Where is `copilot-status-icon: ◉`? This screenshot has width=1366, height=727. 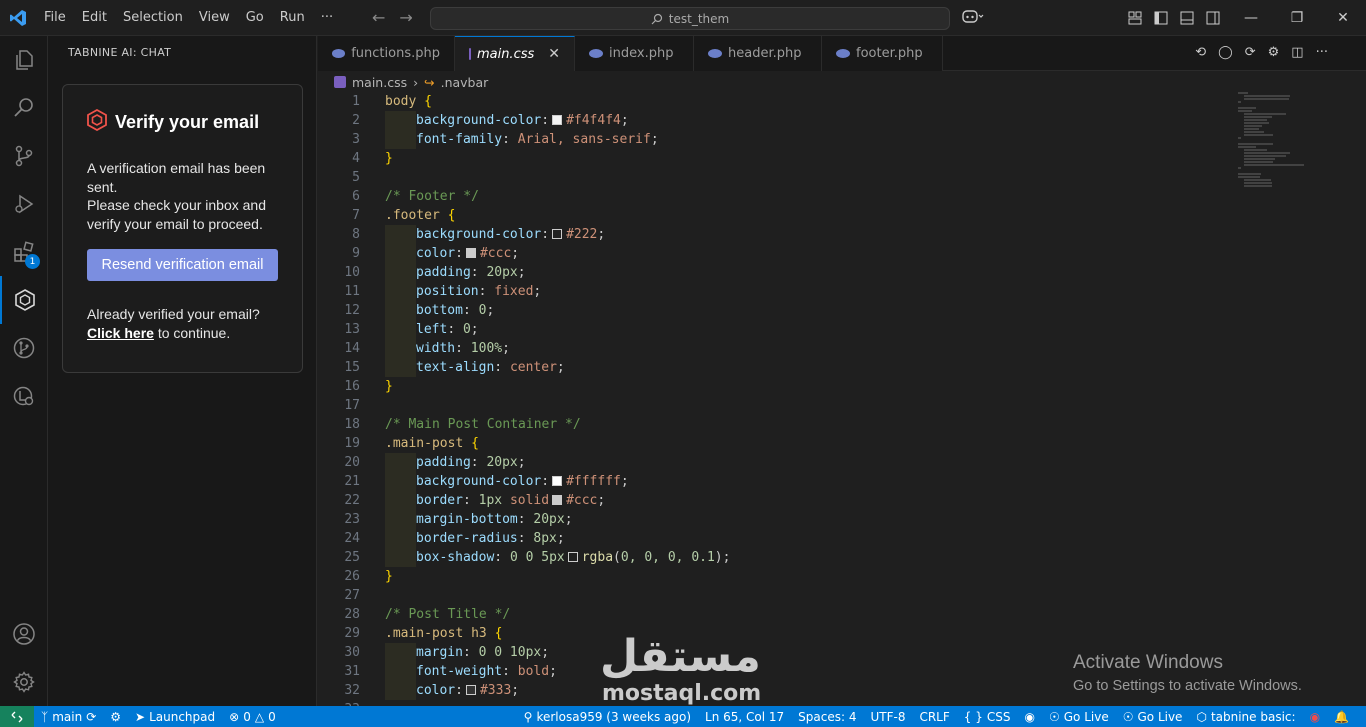
copilot-status-icon: ◉ is located at coordinates (1030, 717).